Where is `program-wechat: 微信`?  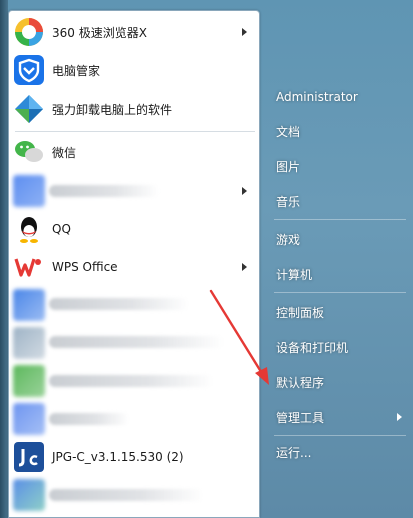 program-wechat: 微信 is located at coordinates (134, 152).